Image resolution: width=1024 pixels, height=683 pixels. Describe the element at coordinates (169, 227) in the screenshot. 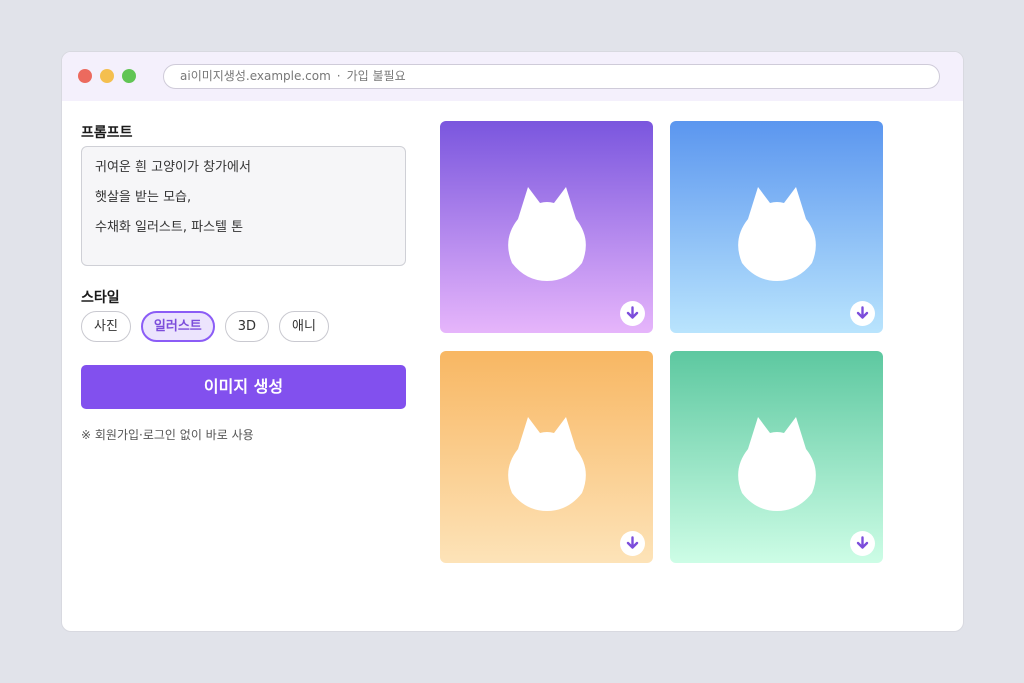

I see `prompt-line: 수채화 일러스트, 파스텔 톤` at that location.